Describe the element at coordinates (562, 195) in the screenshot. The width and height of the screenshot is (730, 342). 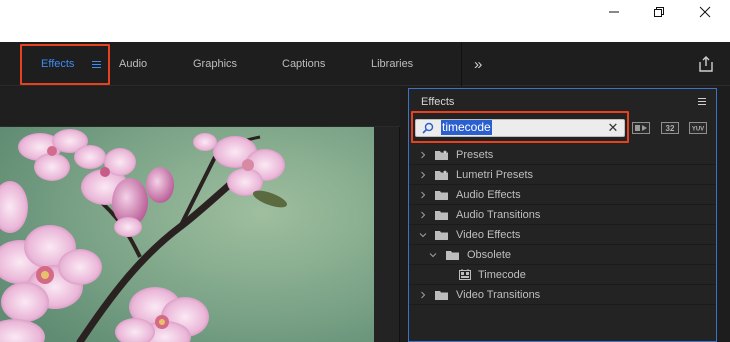
I see `tree-item-audio-effects: Audio Effects` at that location.